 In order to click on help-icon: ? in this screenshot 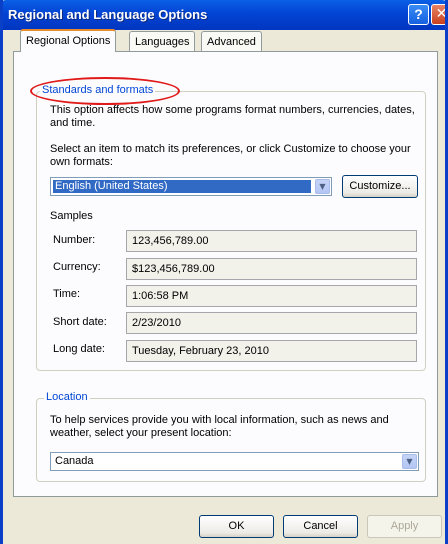, I will do `click(418, 14)`.